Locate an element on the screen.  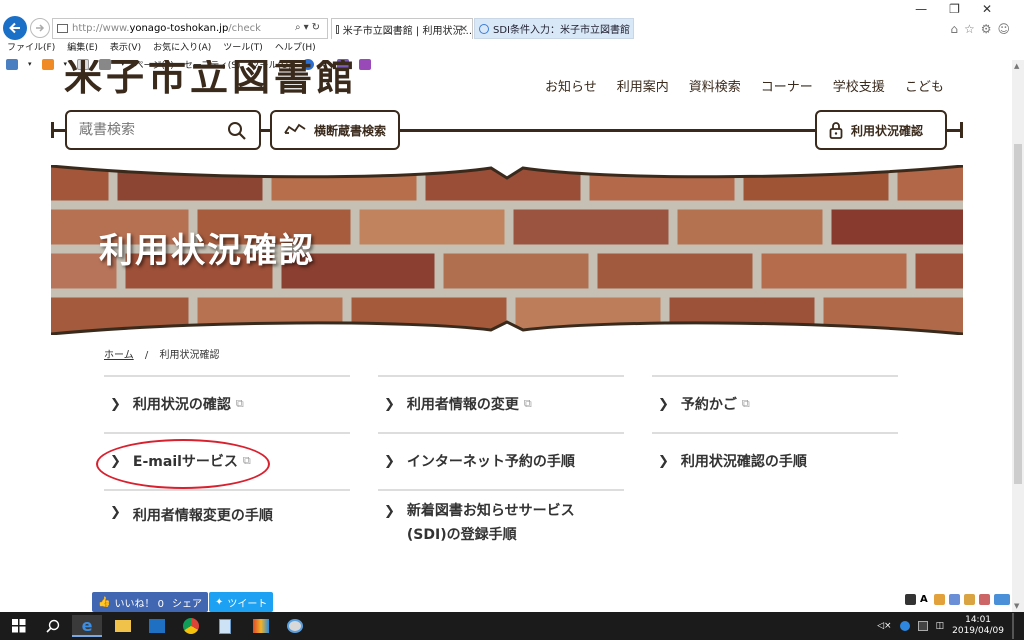
app-taskbar-button is located at coordinates (261, 626).